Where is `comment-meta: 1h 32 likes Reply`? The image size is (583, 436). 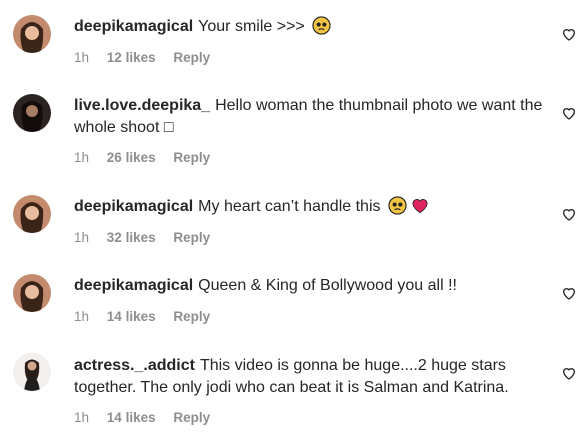
comment-meta: 1h 32 likes Reply is located at coordinates (149, 237).